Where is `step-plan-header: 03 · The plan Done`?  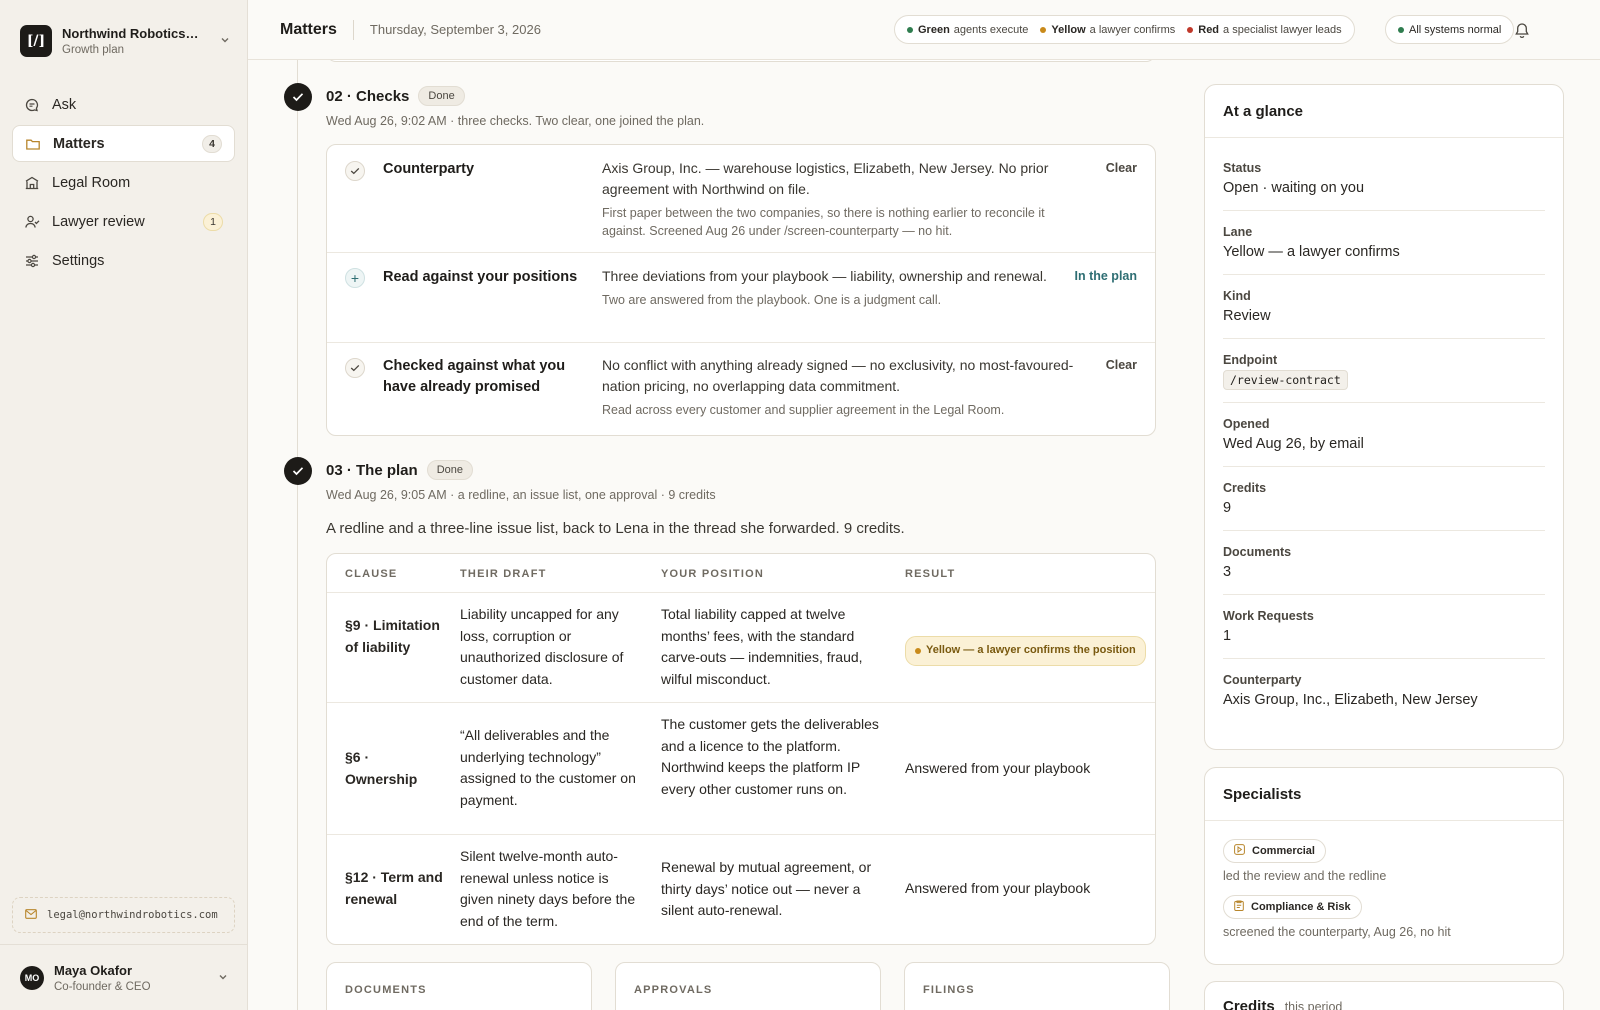 step-plan-header: 03 · The plan Done is located at coordinates (399, 470).